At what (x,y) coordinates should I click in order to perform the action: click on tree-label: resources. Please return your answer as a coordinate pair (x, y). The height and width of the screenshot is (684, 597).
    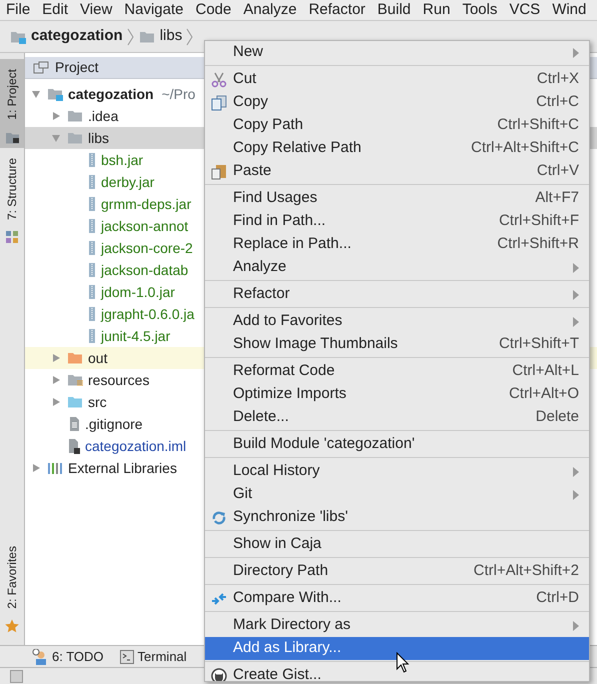
    Looking at the image, I should click on (119, 380).